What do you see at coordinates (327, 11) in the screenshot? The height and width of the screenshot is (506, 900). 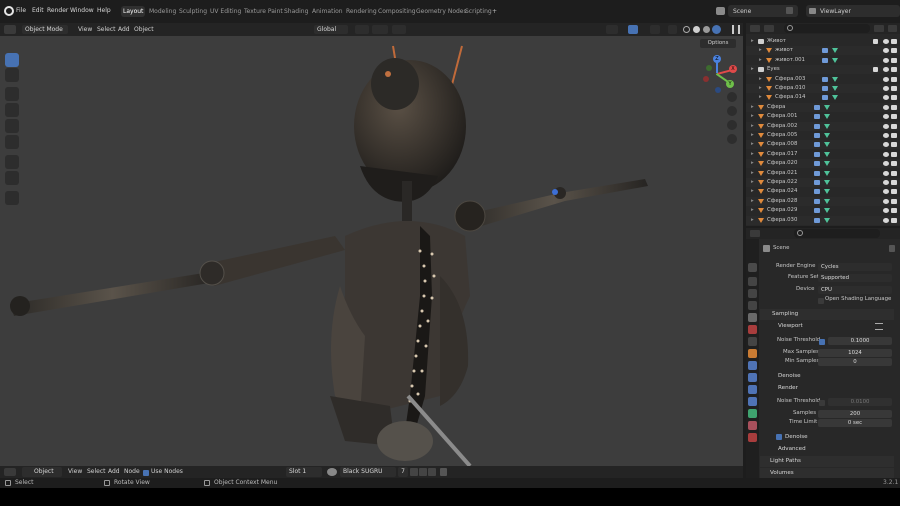 I see `tab-animation: Animation` at bounding box center [327, 11].